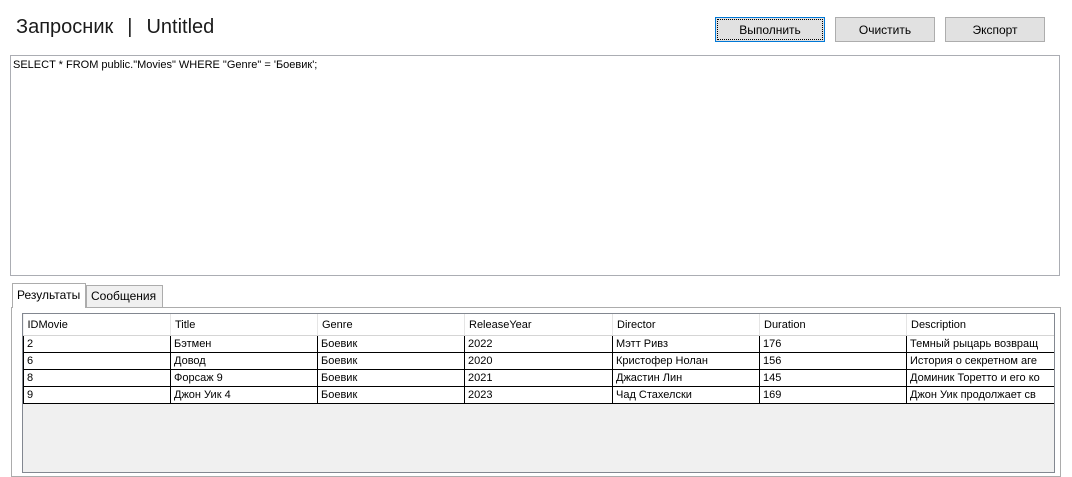 This screenshot has width=1072, height=477. Describe the element at coordinates (980, 344) in the screenshot. I see `table-cell: Темный рыцарь возвращ` at that location.